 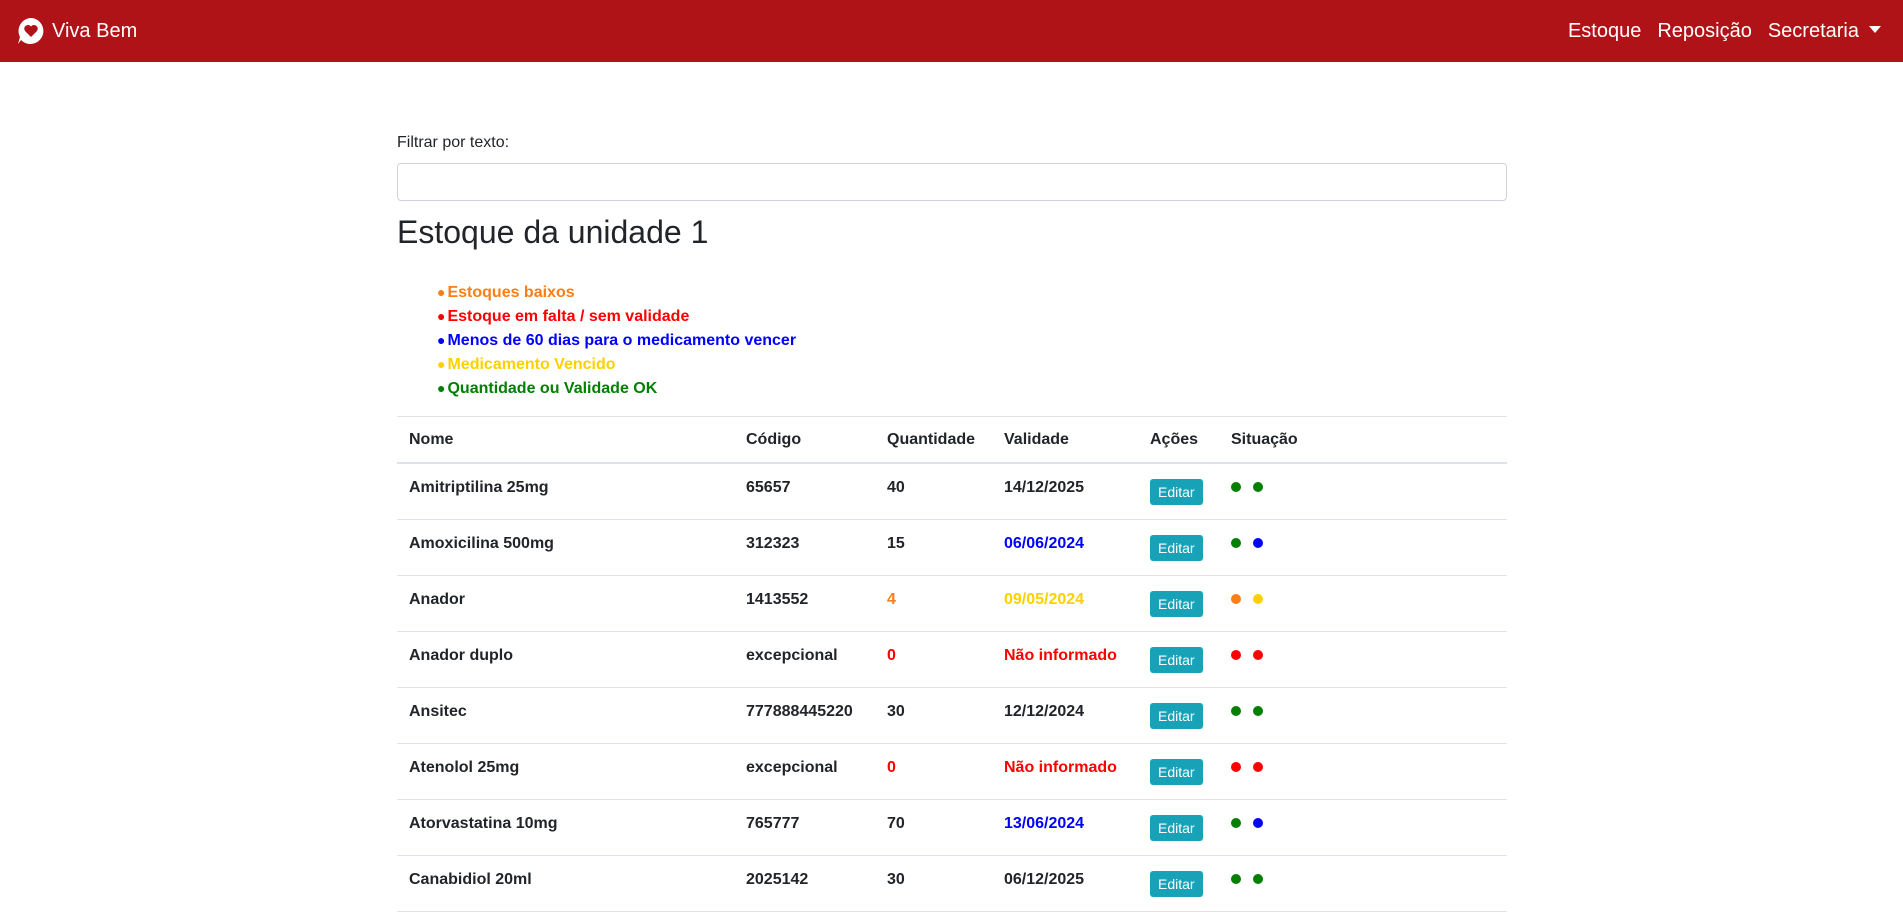 What do you see at coordinates (565, 547) in the screenshot?
I see `cell-nome: Amoxicilina 500mg` at bounding box center [565, 547].